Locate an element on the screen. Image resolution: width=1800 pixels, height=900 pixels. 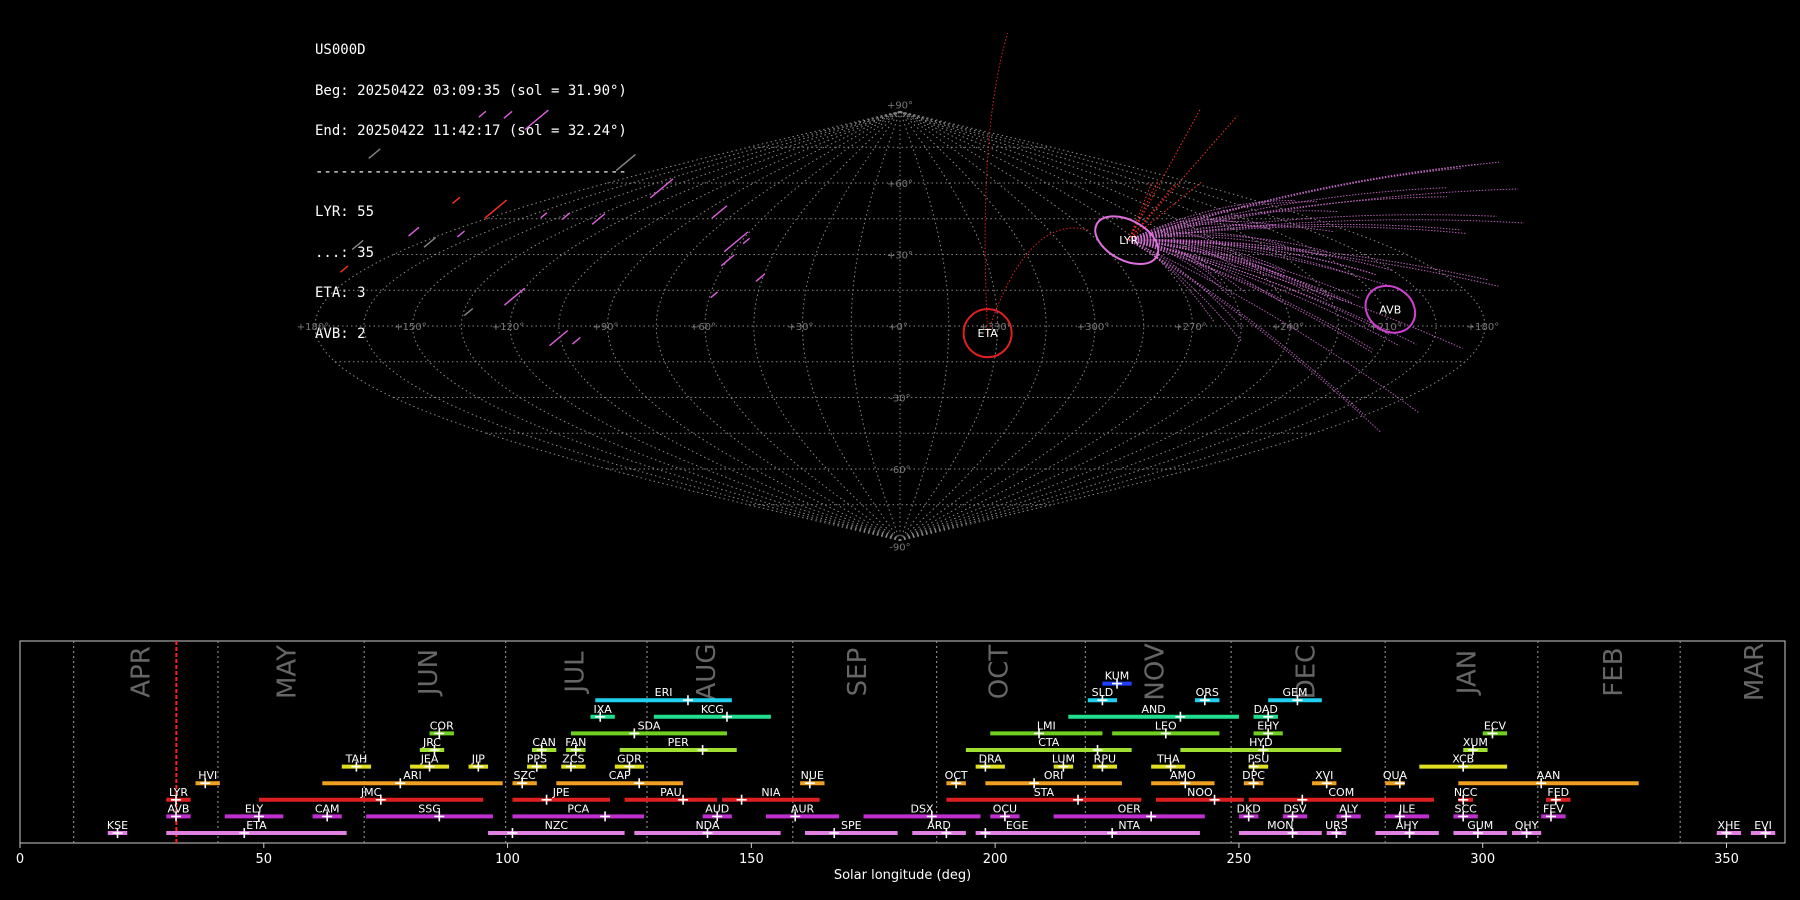
shower-label: CAM is located at coordinates (327, 808).